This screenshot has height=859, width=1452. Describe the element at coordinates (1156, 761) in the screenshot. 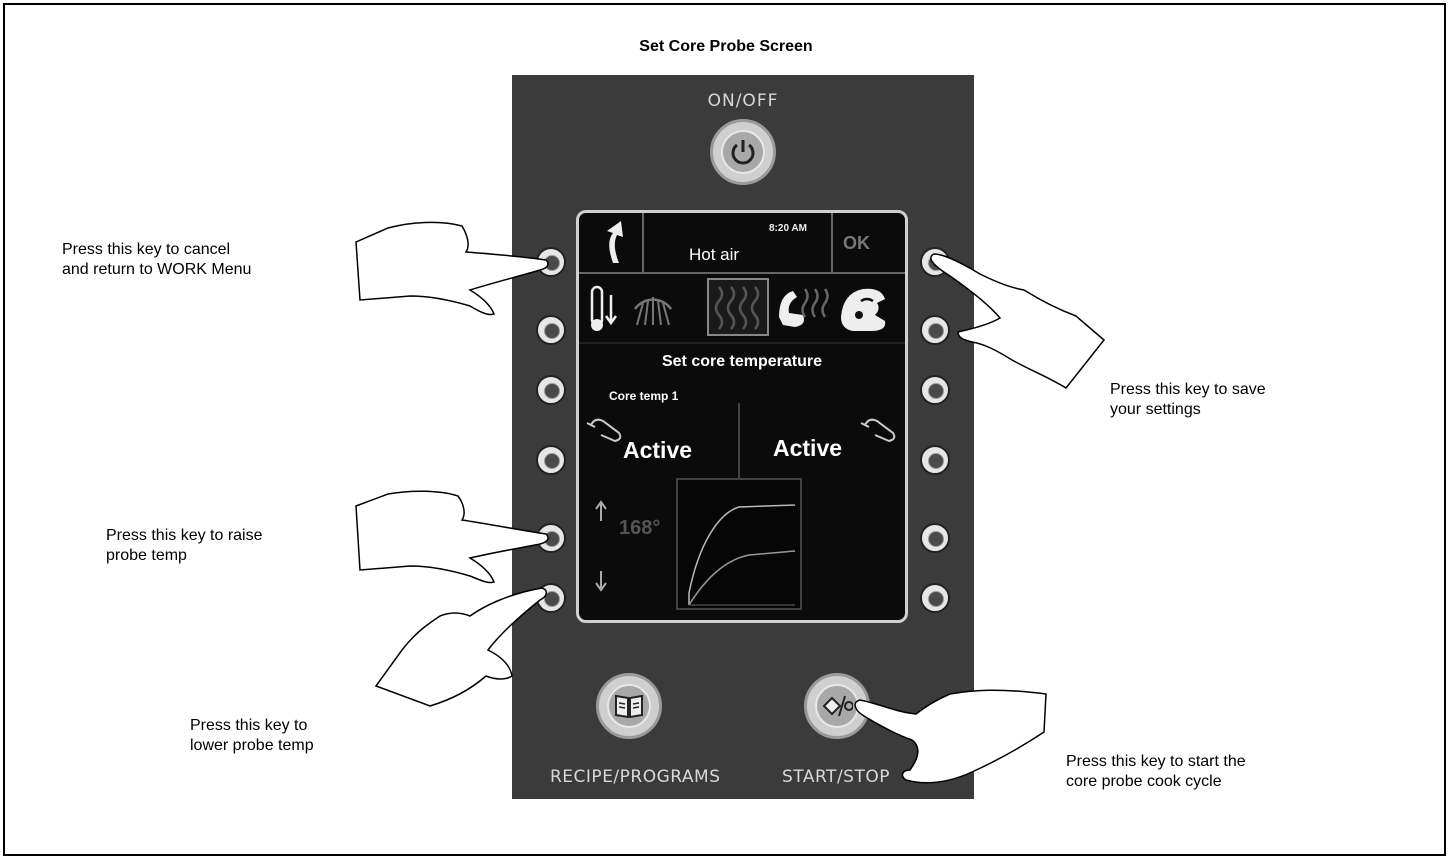

I see `start-note-line1: Press this key to start the` at that location.